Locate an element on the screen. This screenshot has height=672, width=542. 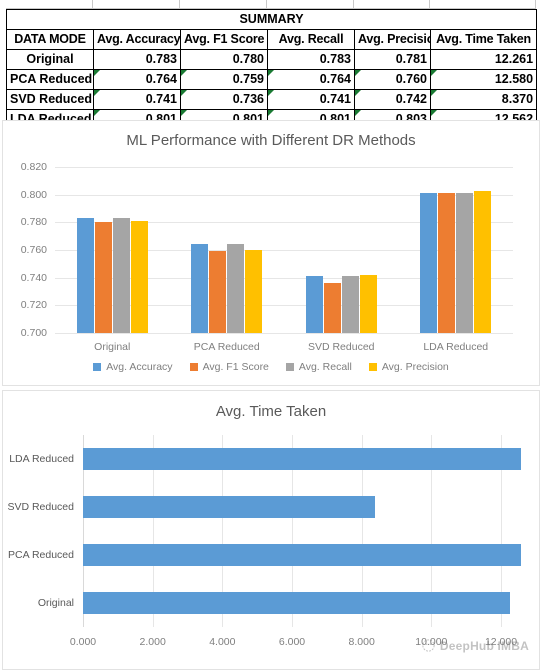
table-title-row: SUMMARY is located at coordinates (271, 19).